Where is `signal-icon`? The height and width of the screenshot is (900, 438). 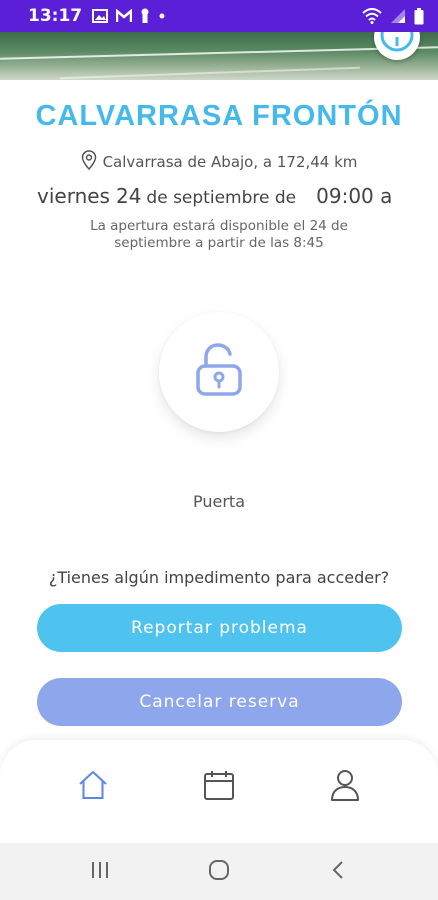 signal-icon is located at coordinates (398, 16).